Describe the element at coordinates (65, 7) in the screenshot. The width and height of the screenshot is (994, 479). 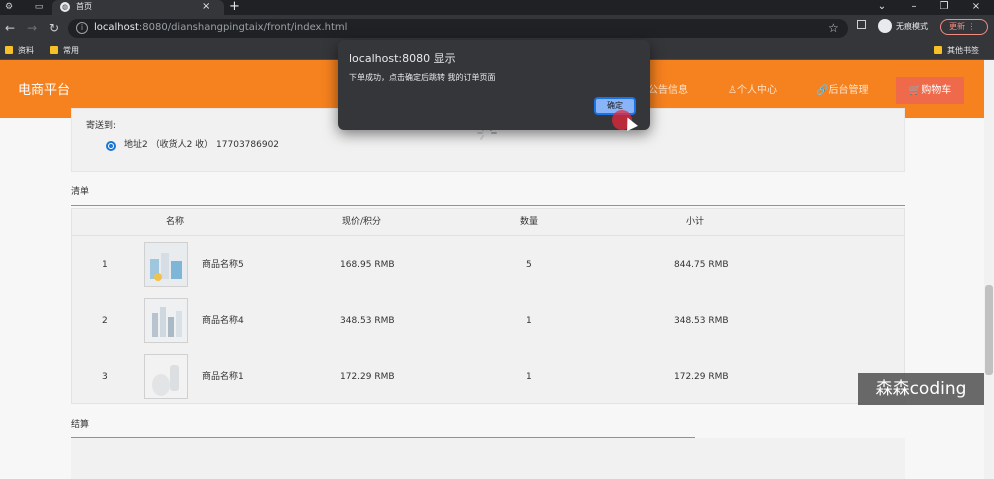
I see `globe-icon: ◍` at that location.